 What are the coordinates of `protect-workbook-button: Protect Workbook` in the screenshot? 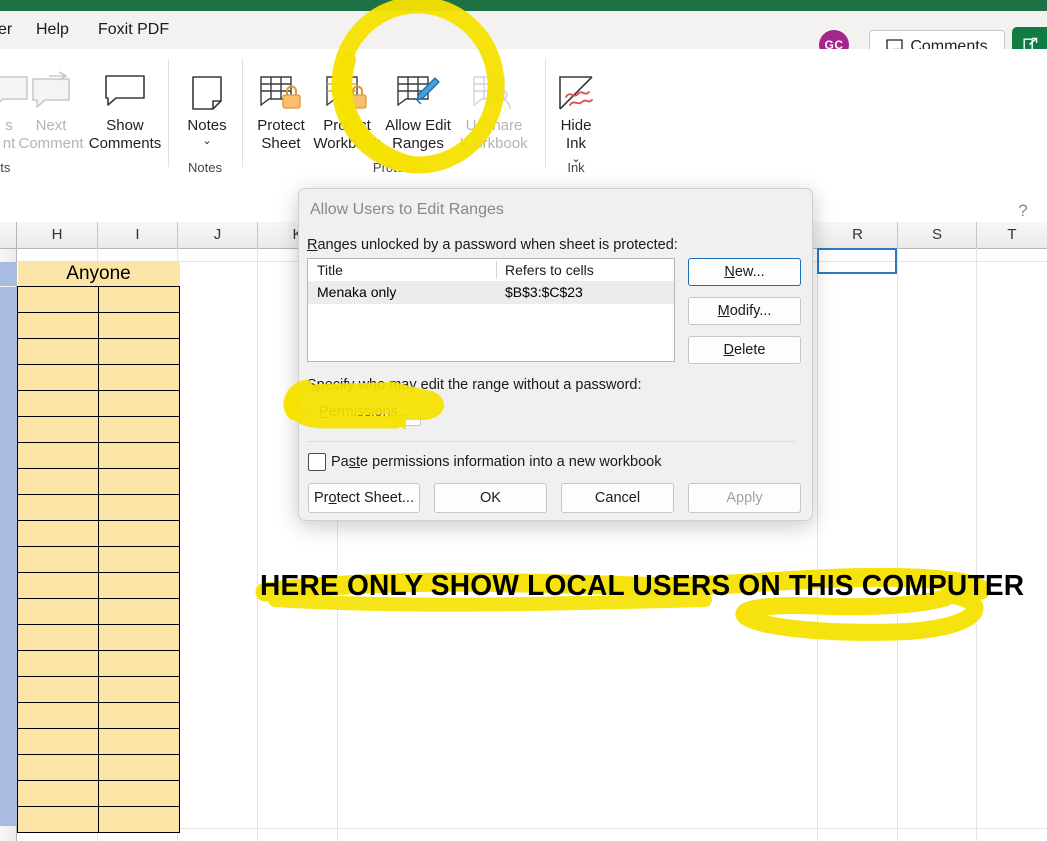 It's located at (347, 112).